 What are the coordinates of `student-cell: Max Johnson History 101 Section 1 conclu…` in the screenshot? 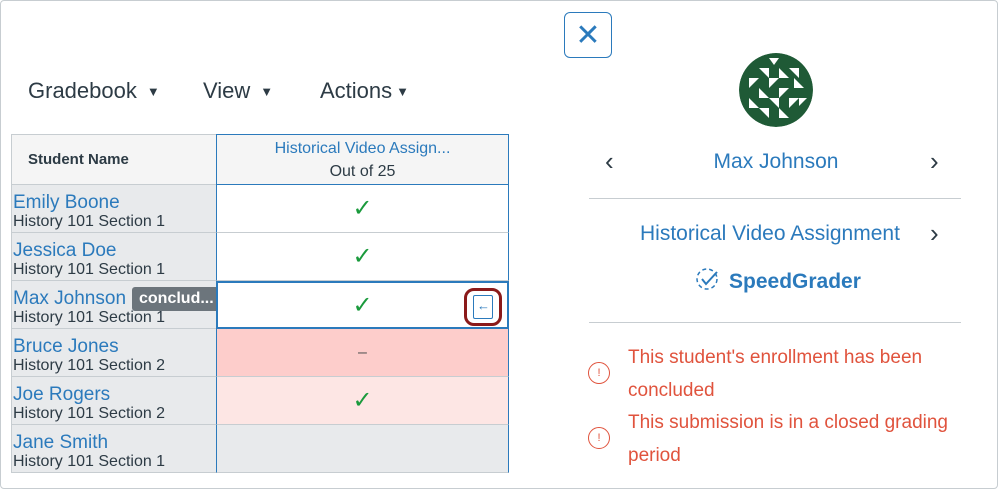 It's located at (116, 305).